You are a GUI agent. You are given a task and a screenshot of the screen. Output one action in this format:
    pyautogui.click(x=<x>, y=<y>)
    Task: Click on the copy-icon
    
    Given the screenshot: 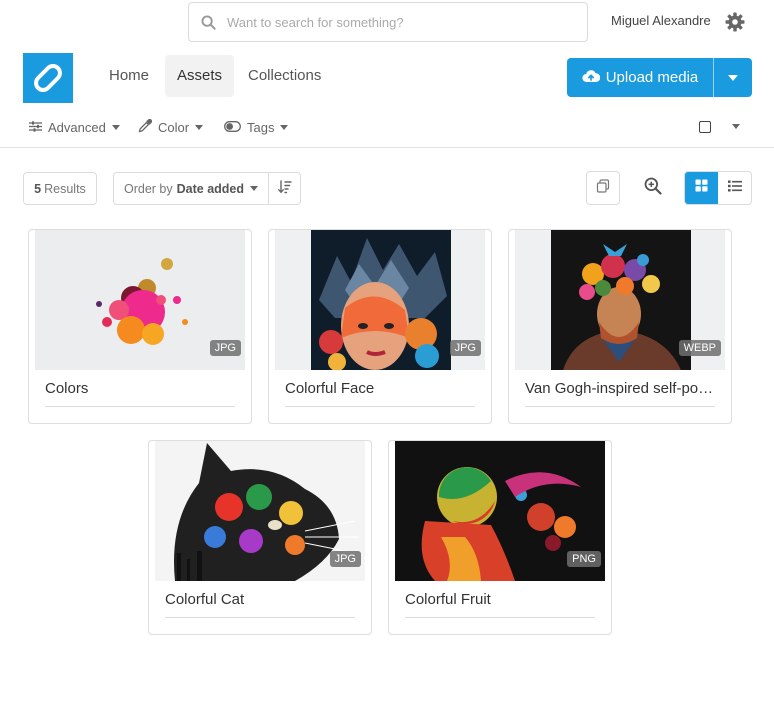 What is the action you would take?
    pyautogui.click(x=603, y=188)
    